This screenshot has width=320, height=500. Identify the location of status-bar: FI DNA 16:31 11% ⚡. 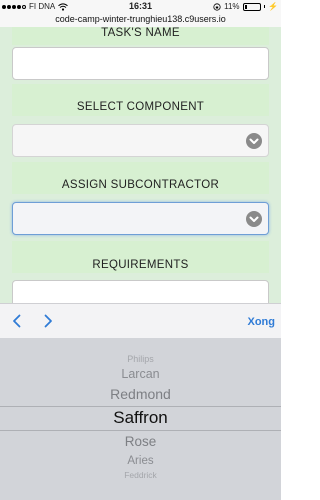
(140, 6).